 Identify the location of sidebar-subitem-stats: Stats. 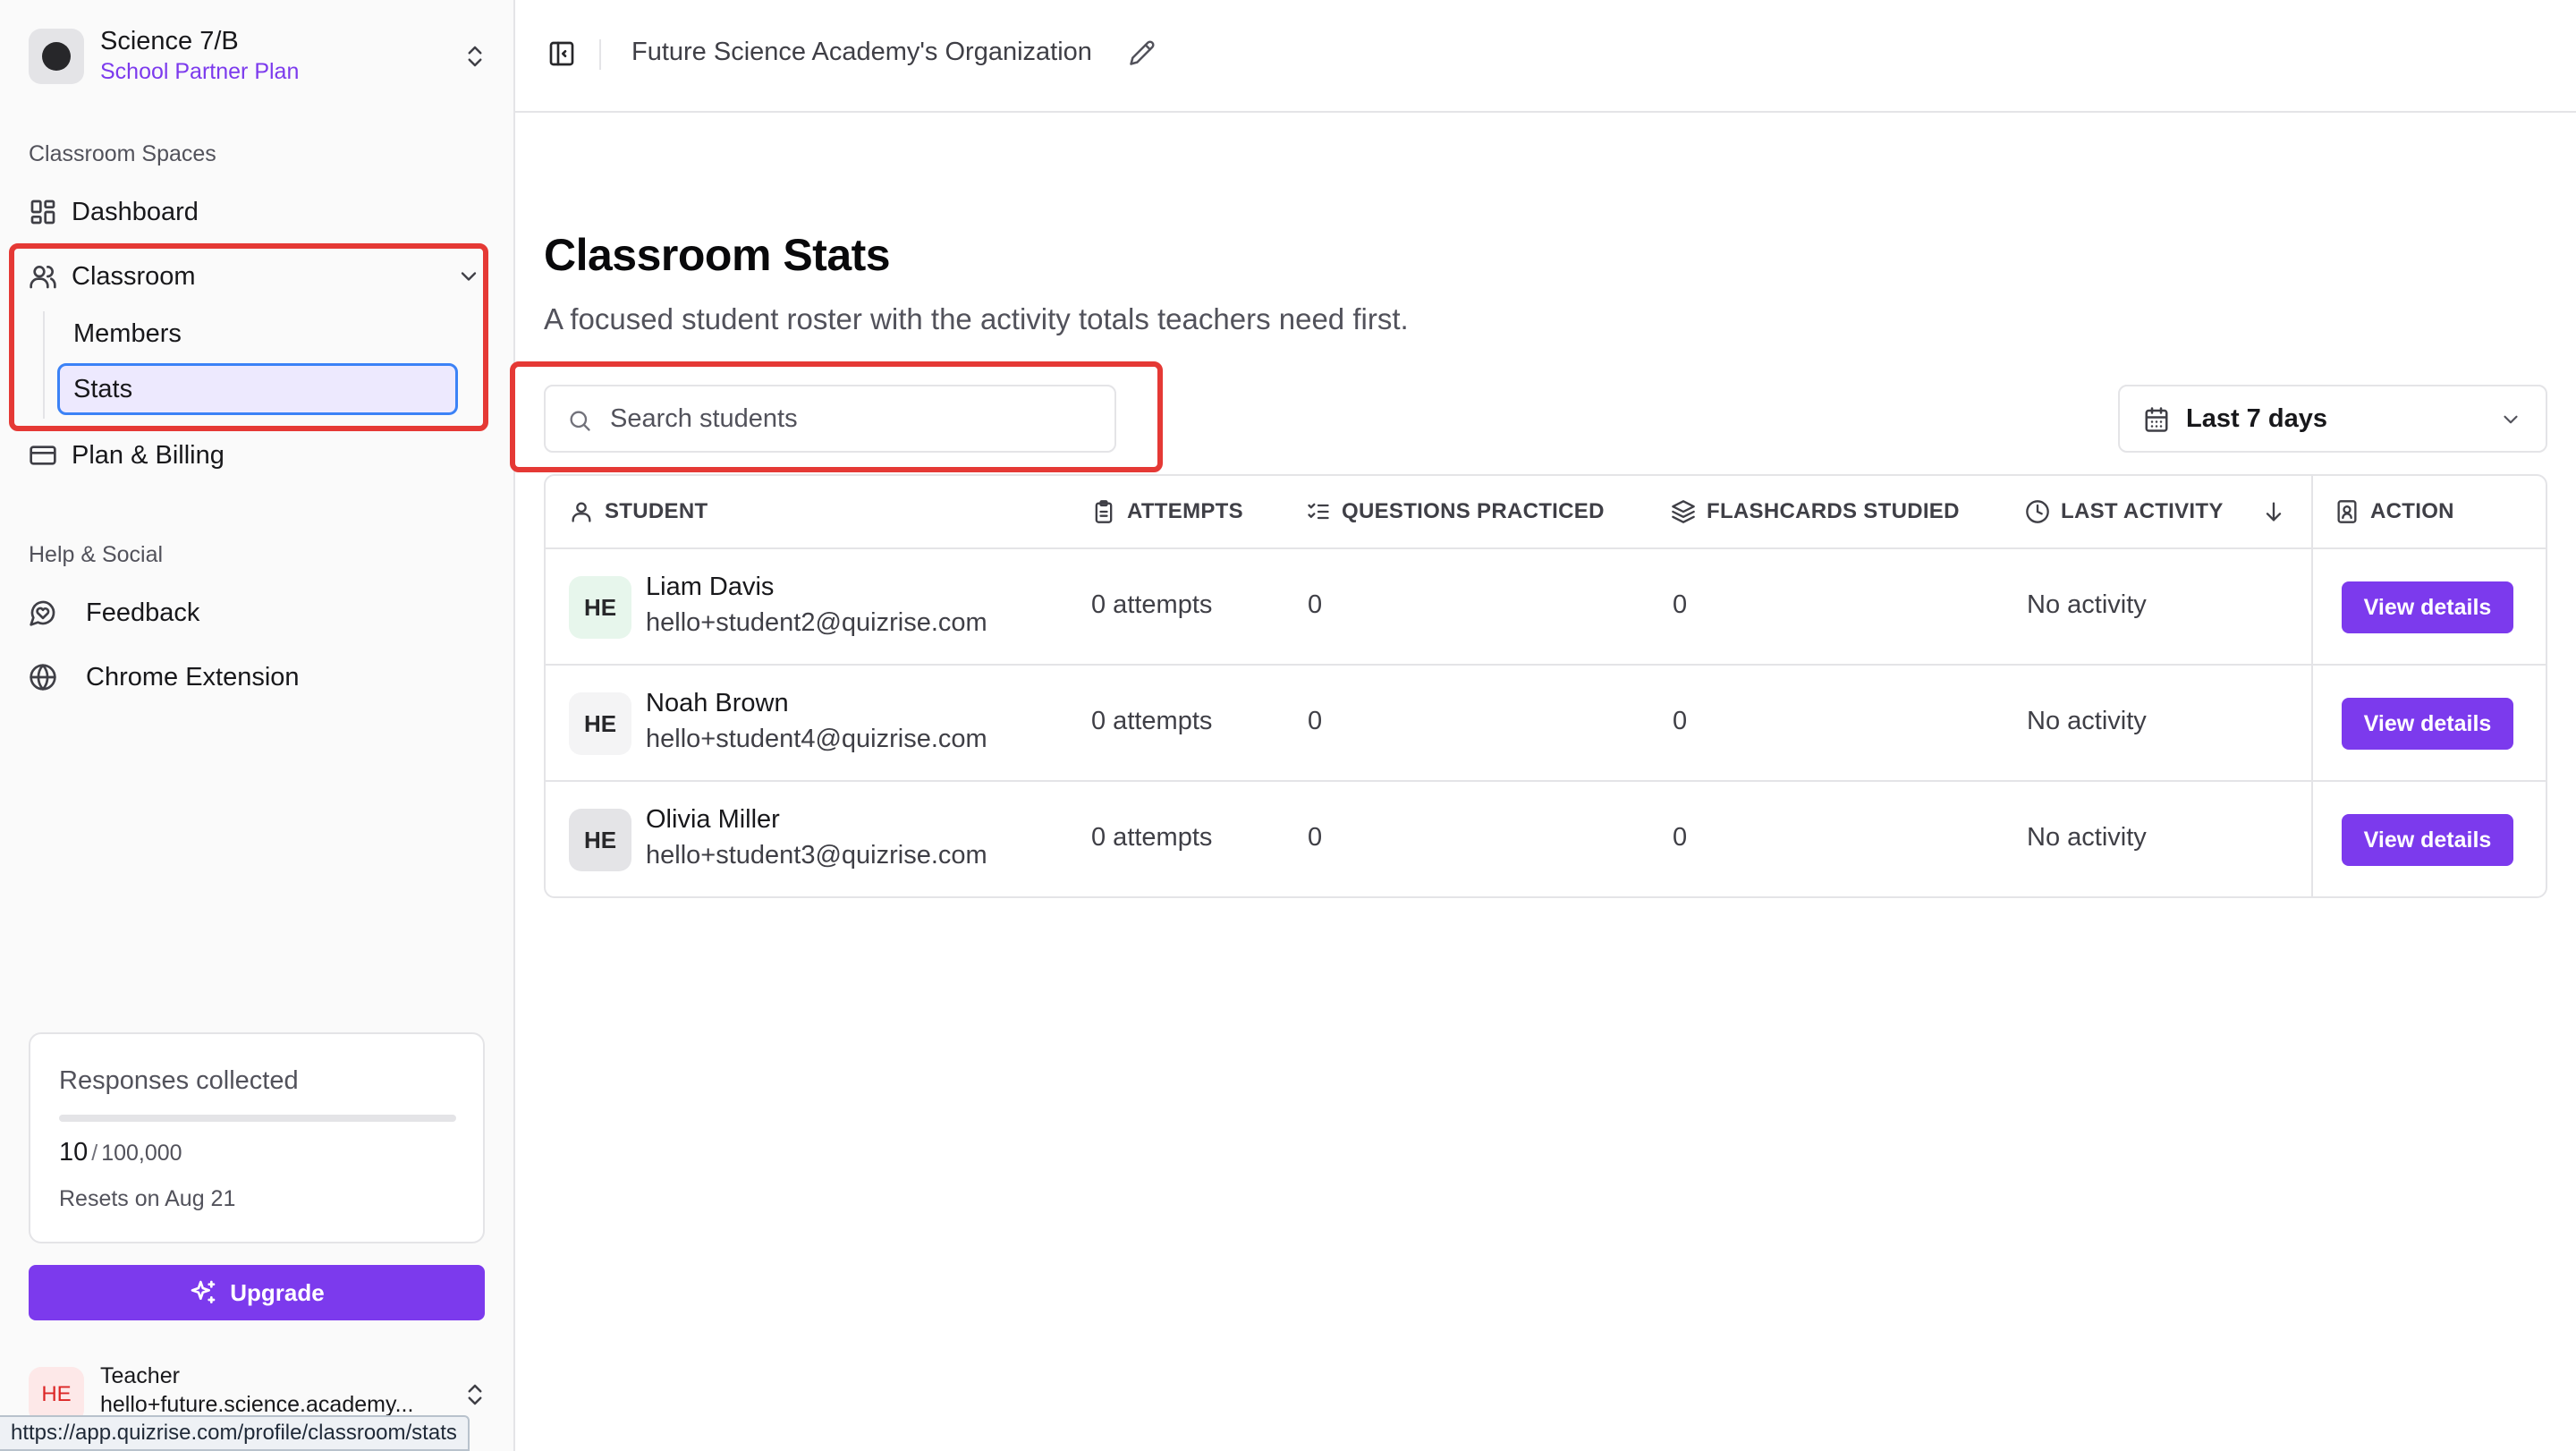
(257, 389).